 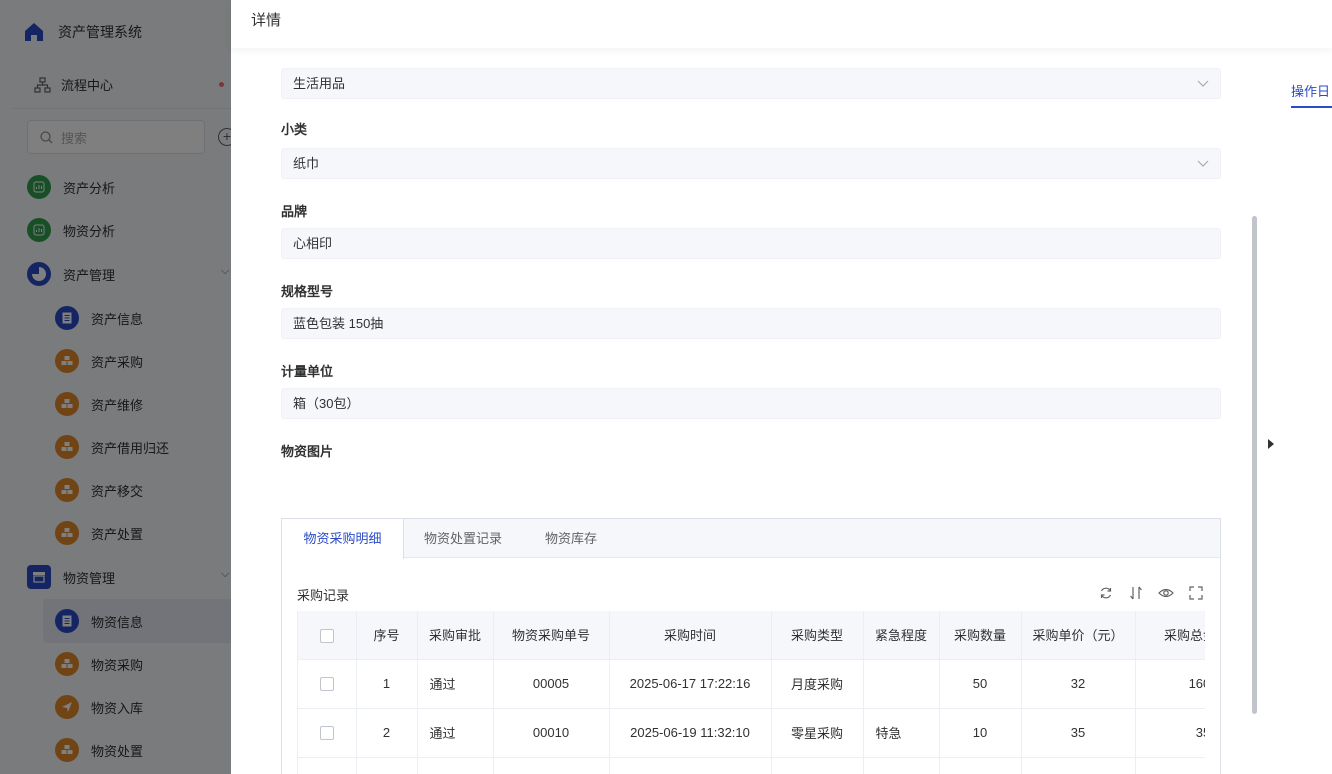 I want to click on vertical-scrollbar, so click(x=1254, y=465).